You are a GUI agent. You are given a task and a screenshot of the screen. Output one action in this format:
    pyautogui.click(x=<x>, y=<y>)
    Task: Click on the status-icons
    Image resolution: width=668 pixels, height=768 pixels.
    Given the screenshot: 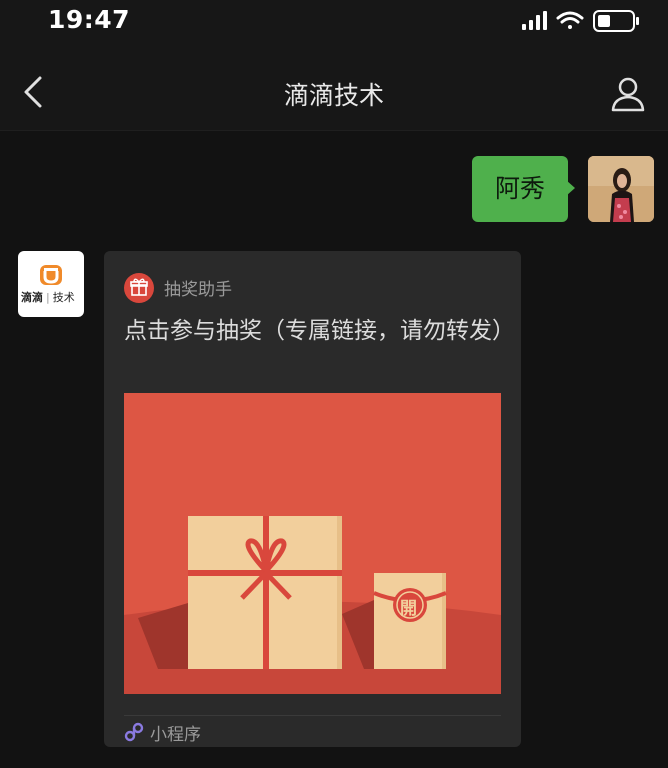 What is the action you would take?
    pyautogui.click(x=580, y=21)
    